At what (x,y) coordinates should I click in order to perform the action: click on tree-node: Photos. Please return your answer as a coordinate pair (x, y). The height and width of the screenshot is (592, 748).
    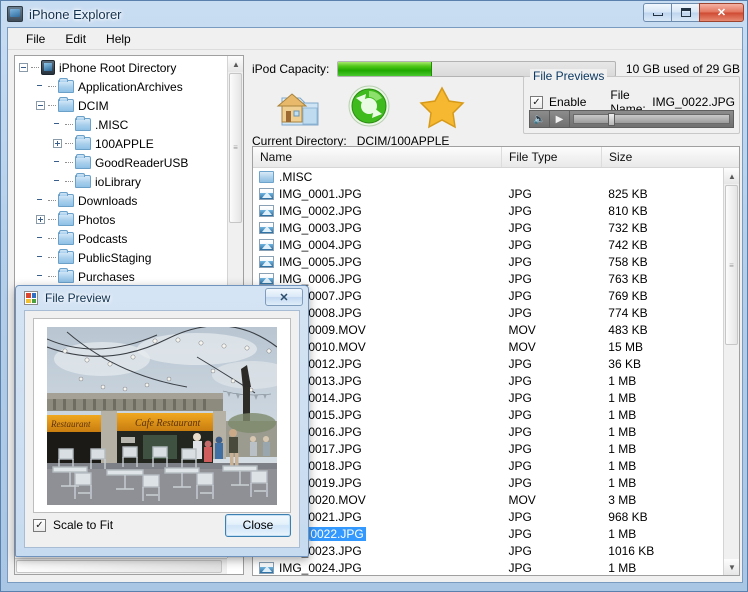
    Looking at the image, I should click on (121, 219).